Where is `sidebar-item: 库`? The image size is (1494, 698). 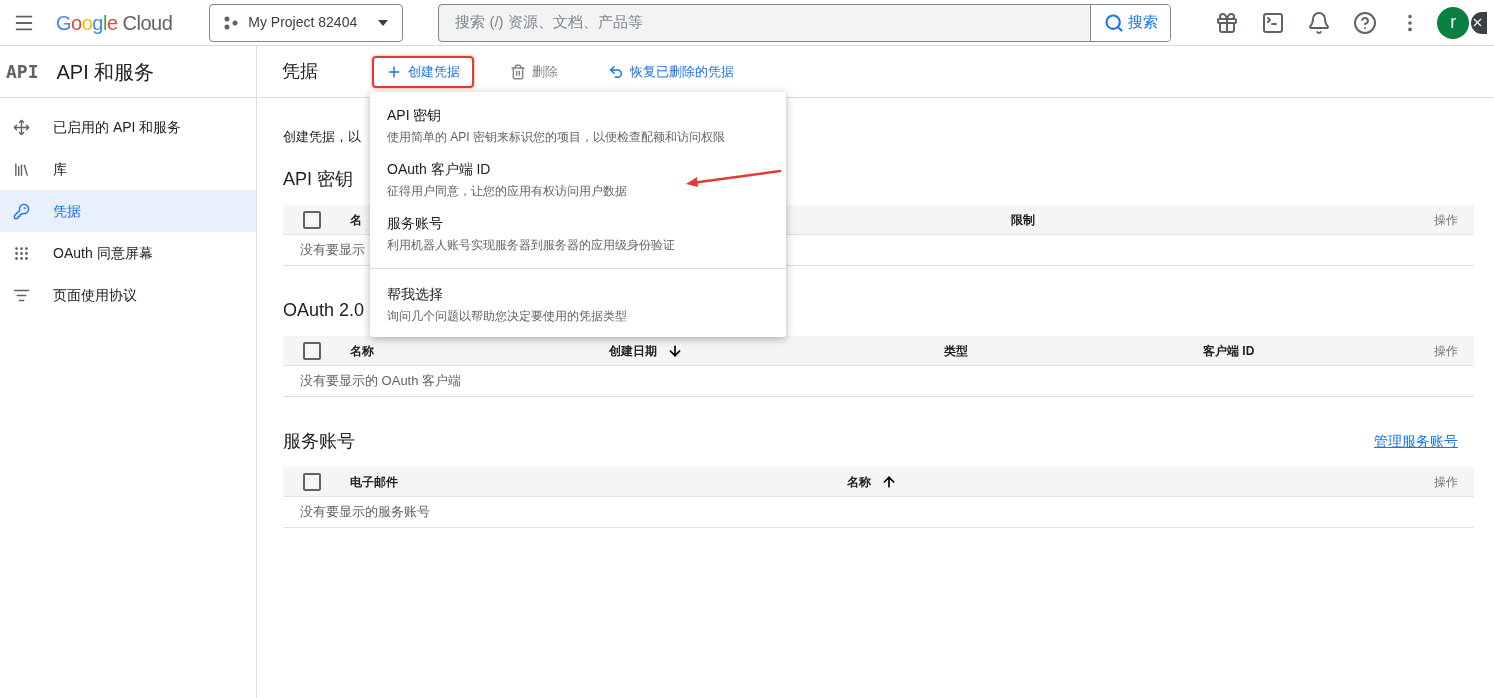 sidebar-item: 库 is located at coordinates (128, 169).